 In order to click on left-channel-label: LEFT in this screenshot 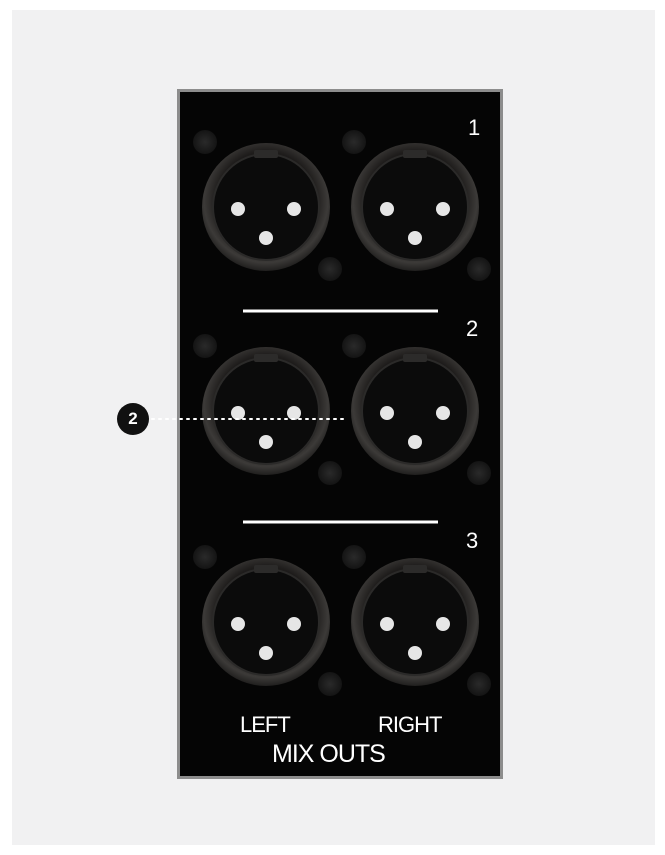, I will do `click(265, 724)`.